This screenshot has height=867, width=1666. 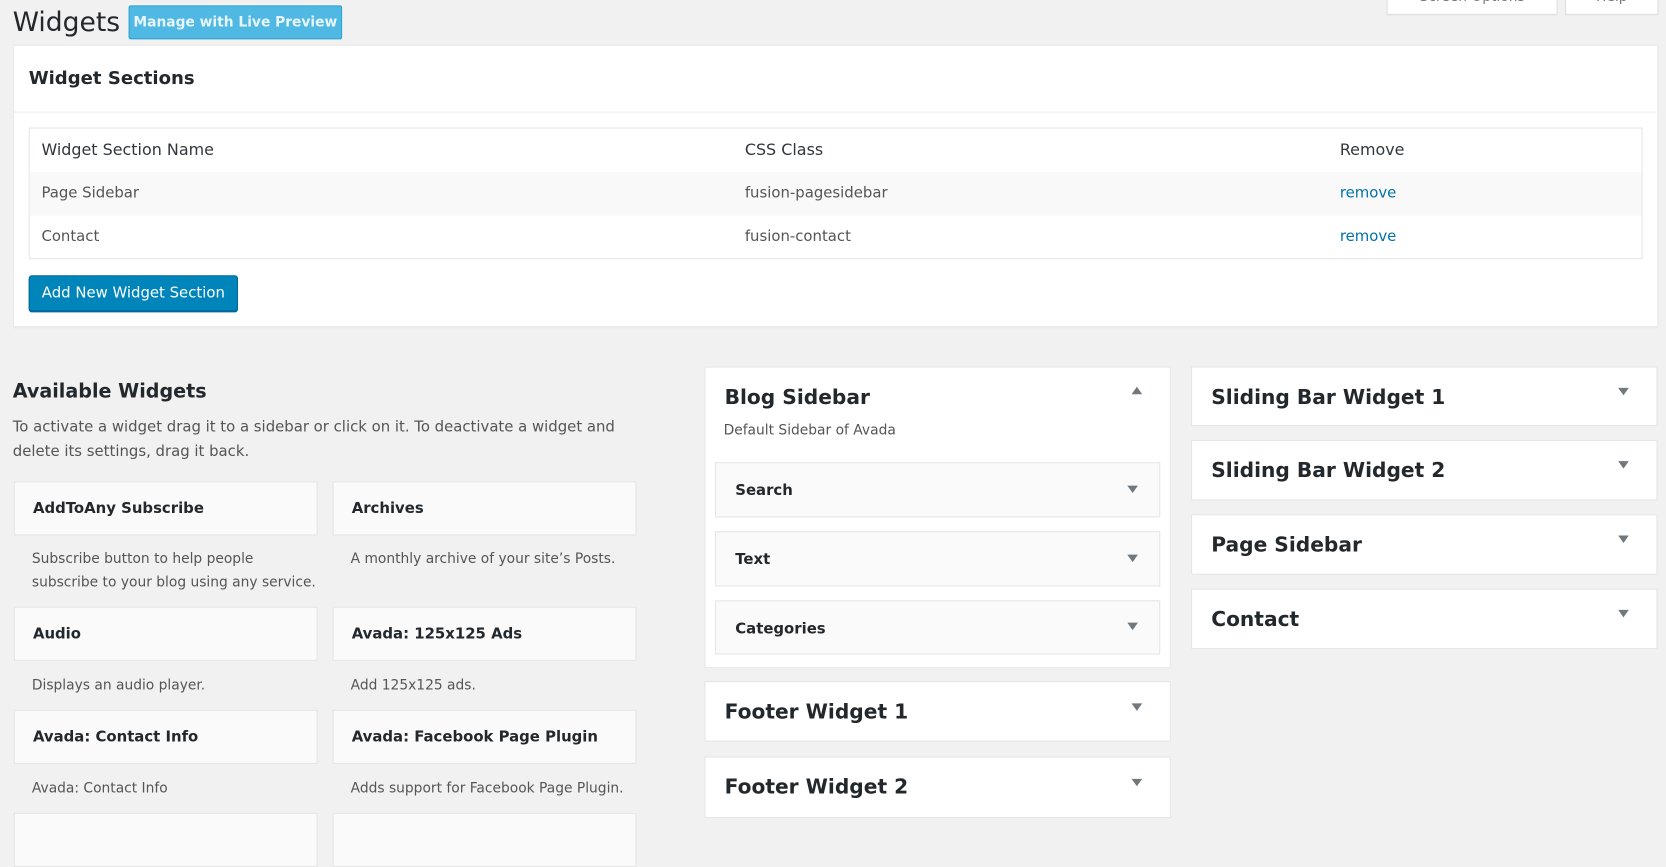 I want to click on sidebar-widget-categories: Categories, so click(x=938, y=627).